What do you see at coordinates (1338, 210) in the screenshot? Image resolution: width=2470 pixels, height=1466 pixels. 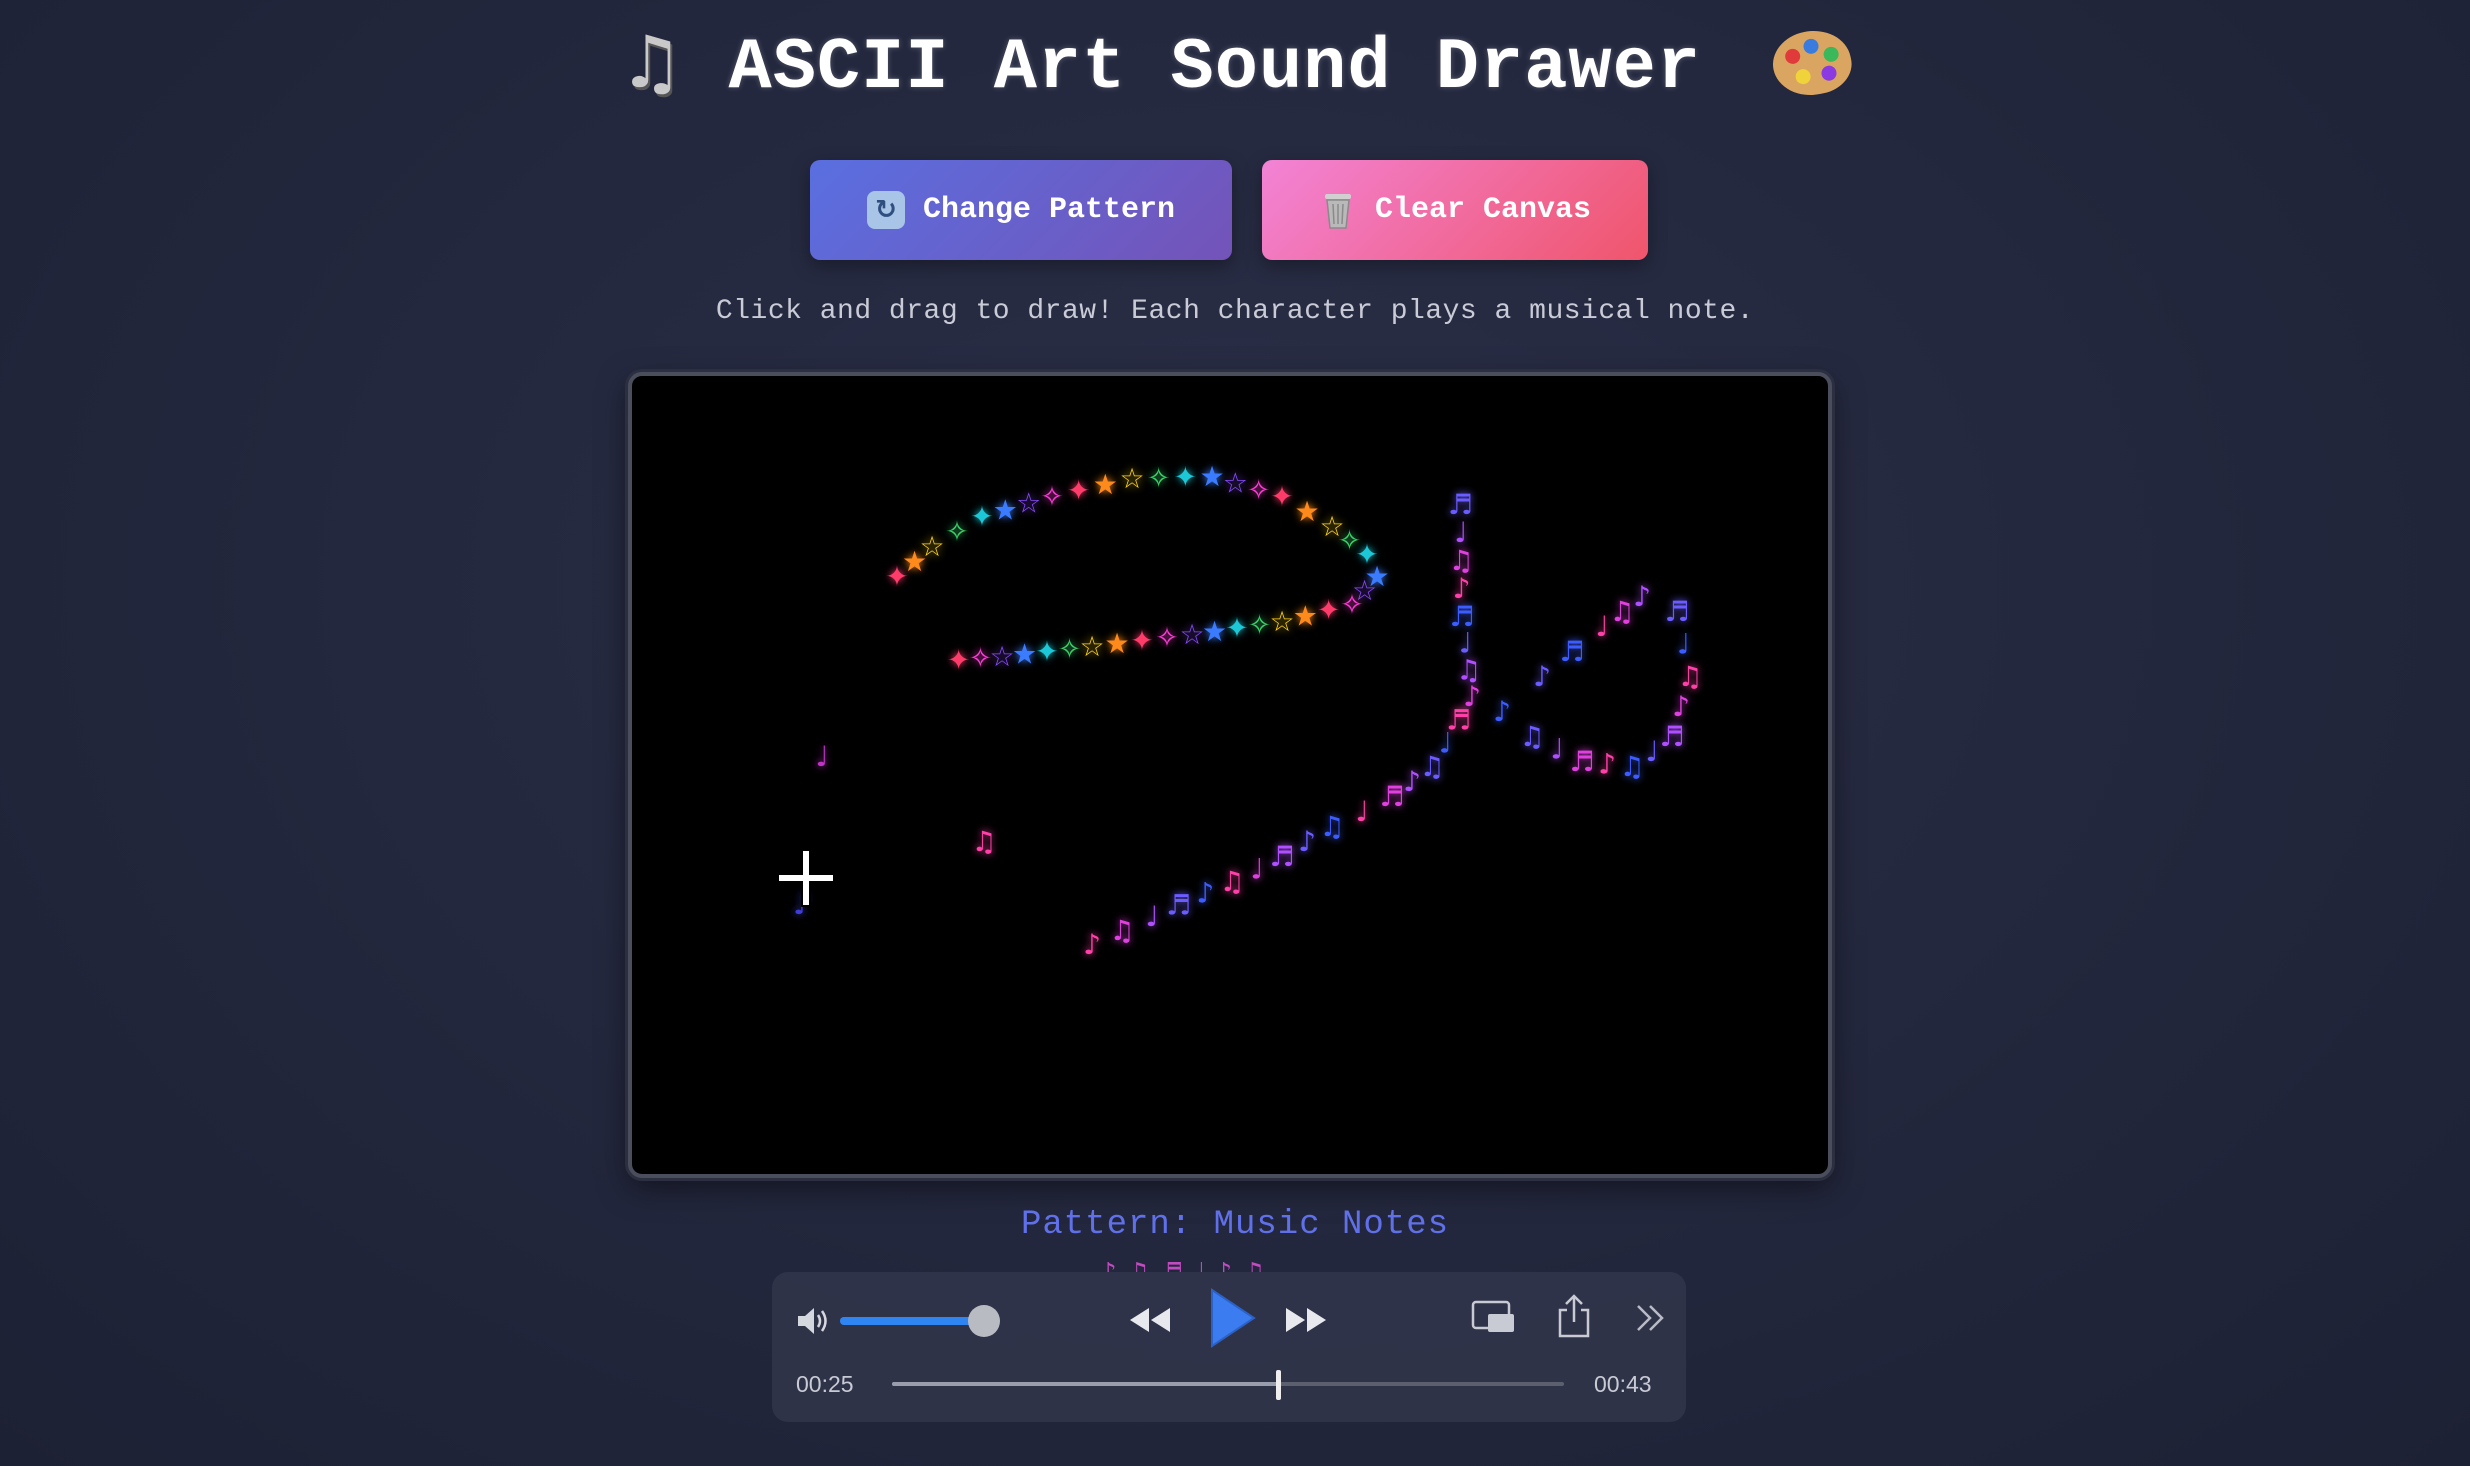 I see `trash-icon` at bounding box center [1338, 210].